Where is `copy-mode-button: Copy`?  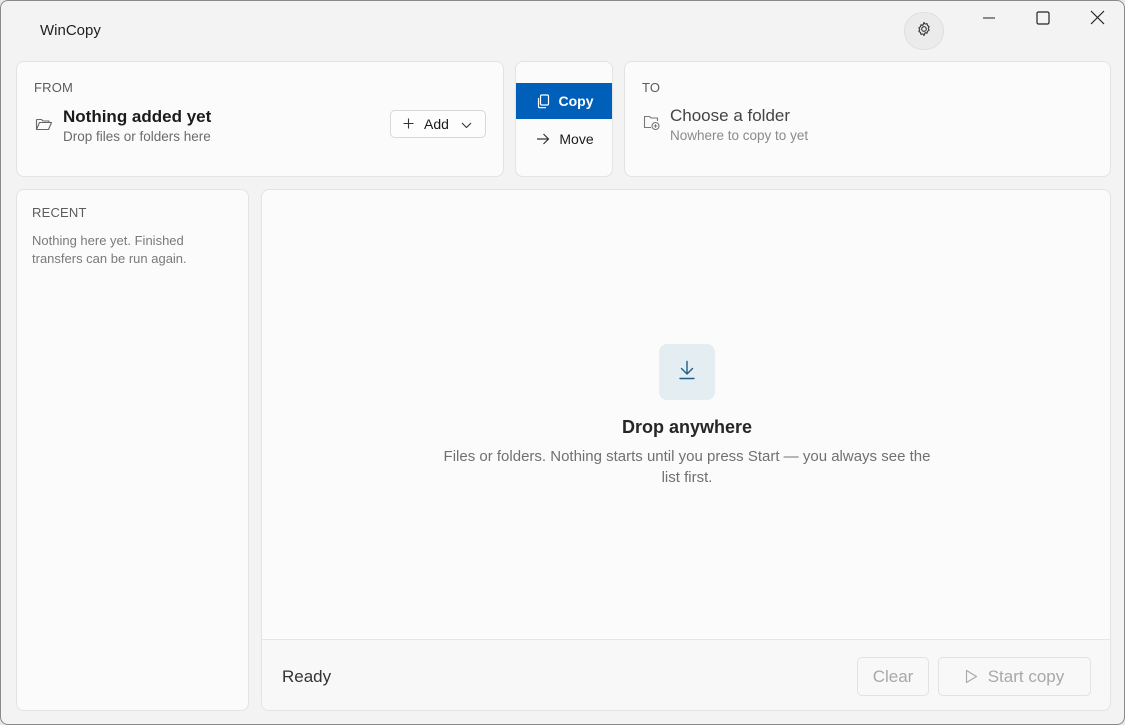 copy-mode-button: Copy is located at coordinates (564, 101).